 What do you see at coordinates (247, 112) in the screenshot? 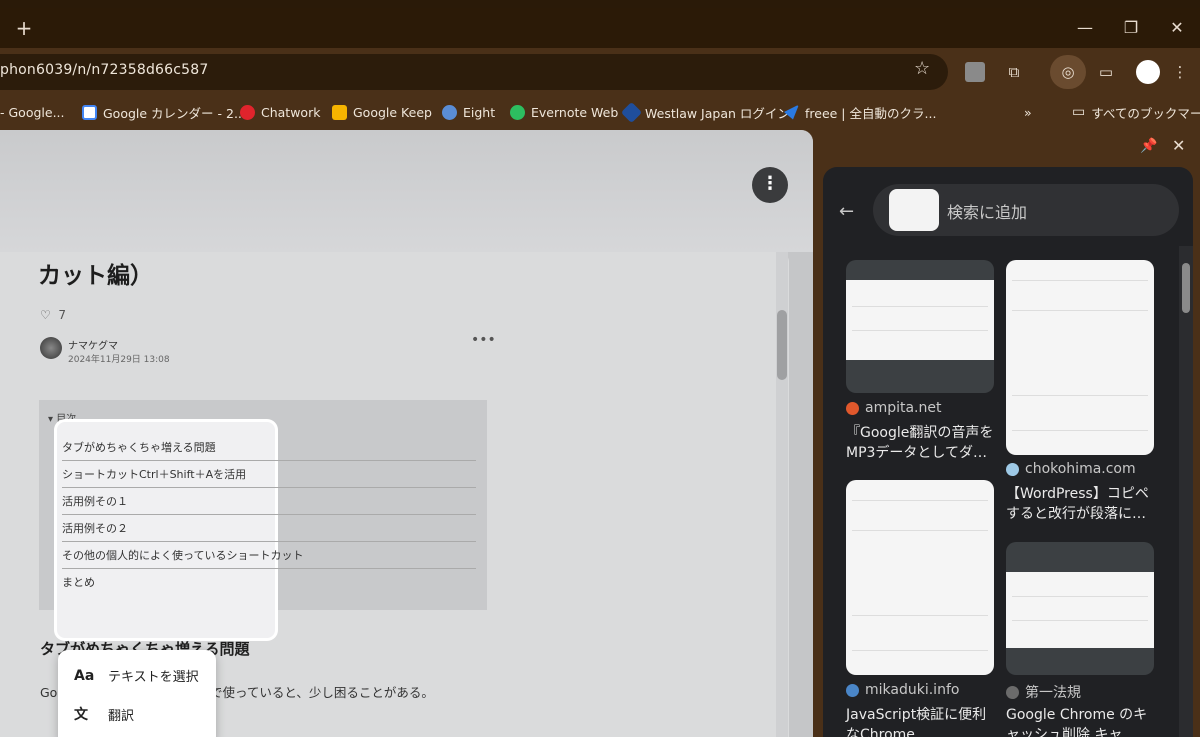
I see `chatwork-icon` at bounding box center [247, 112].